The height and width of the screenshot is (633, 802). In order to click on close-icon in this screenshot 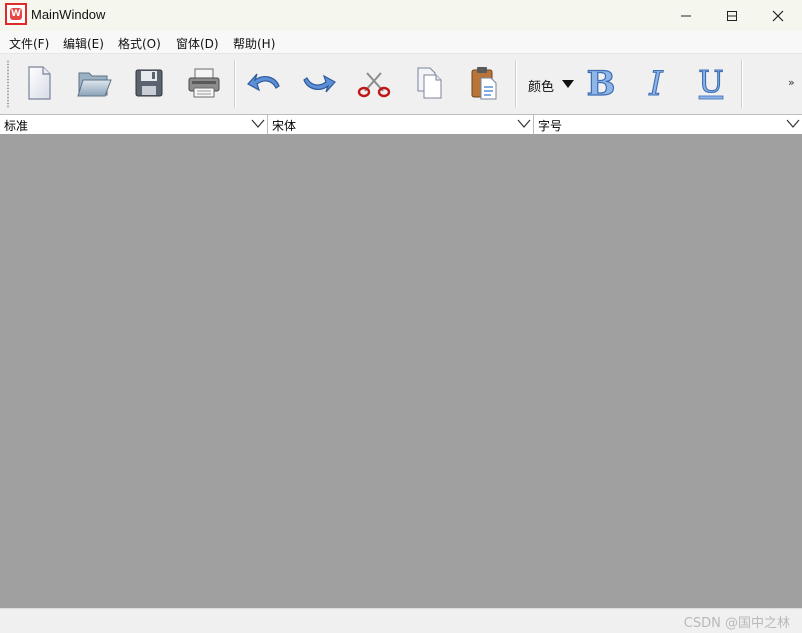, I will do `click(778, 15)`.